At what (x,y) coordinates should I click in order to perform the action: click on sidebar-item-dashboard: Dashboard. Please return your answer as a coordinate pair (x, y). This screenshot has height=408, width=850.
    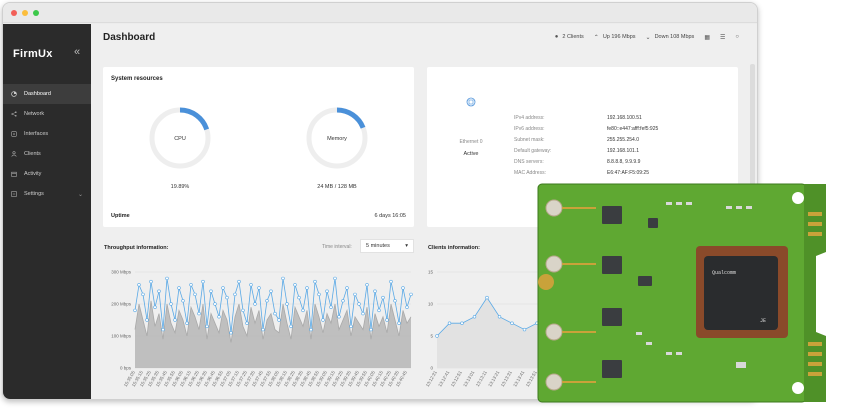
    Looking at the image, I should click on (47, 94).